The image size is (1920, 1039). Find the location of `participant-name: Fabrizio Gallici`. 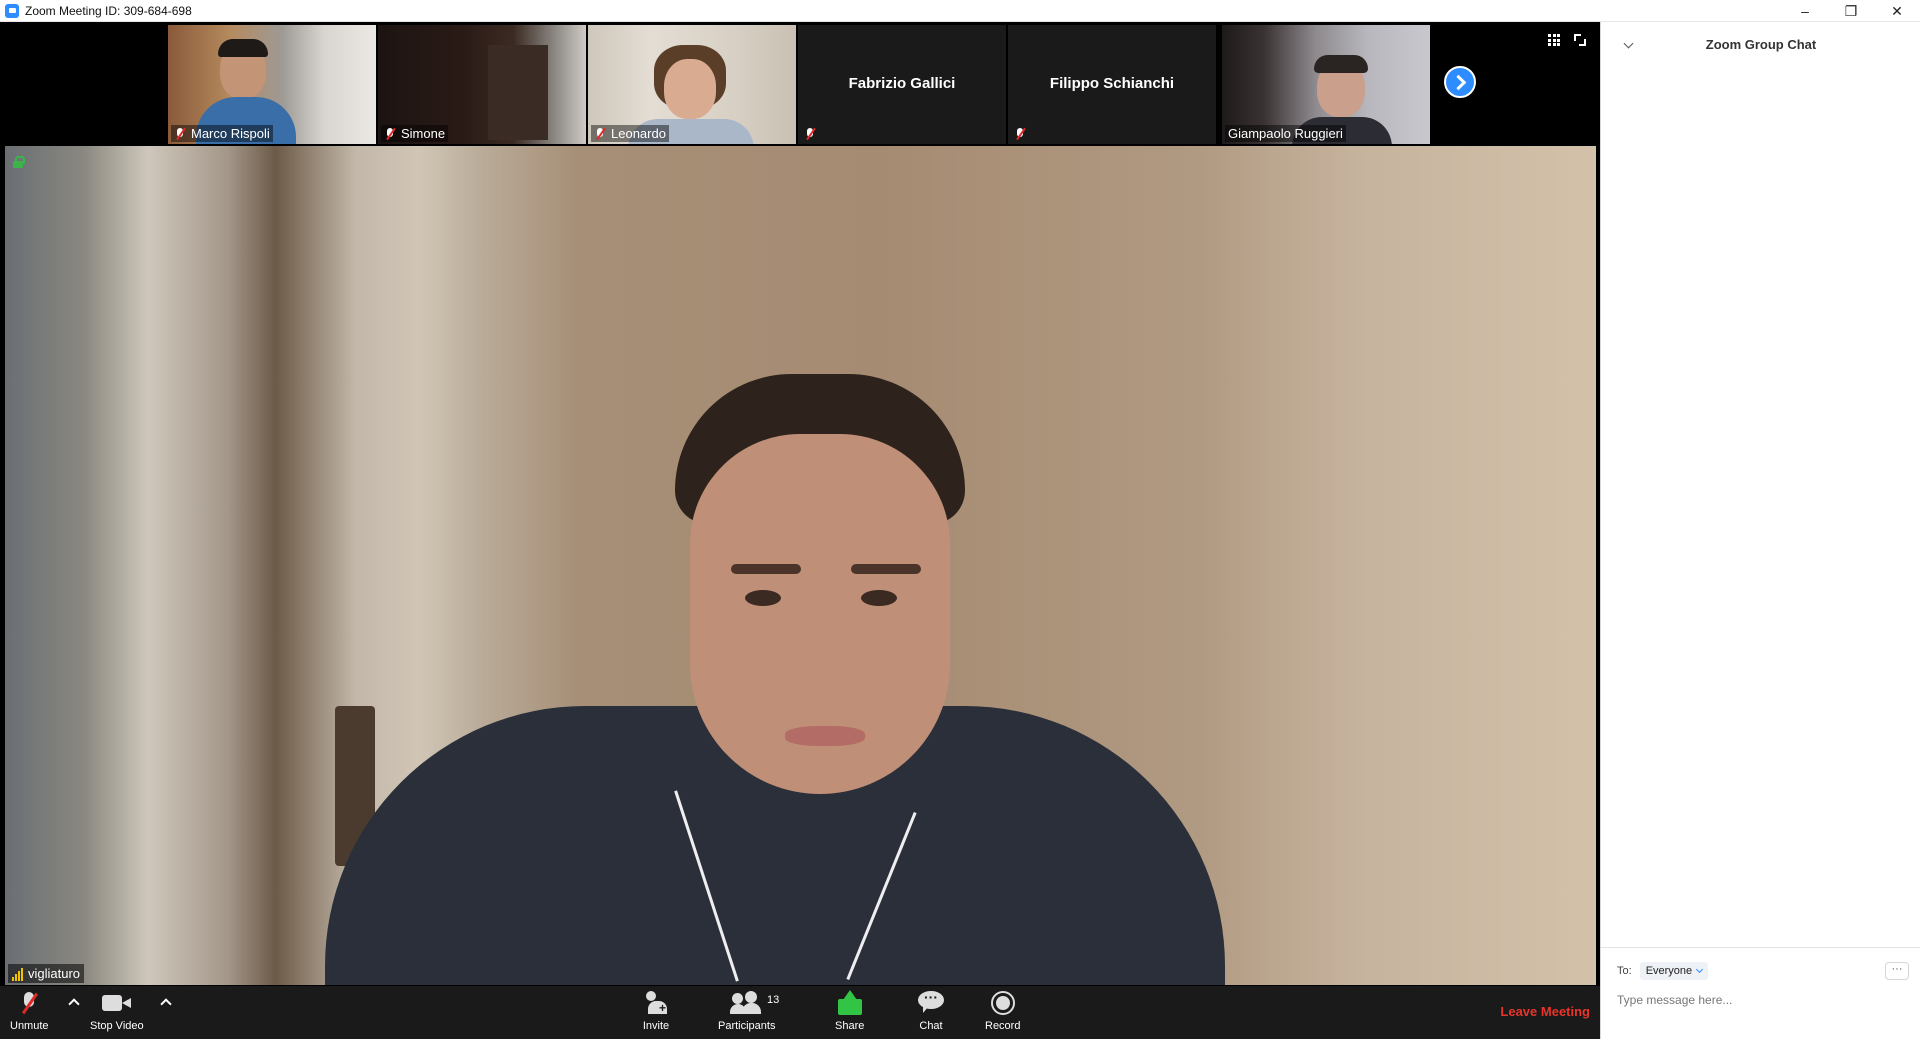

participant-name: Fabrizio Gallici is located at coordinates (902, 83).